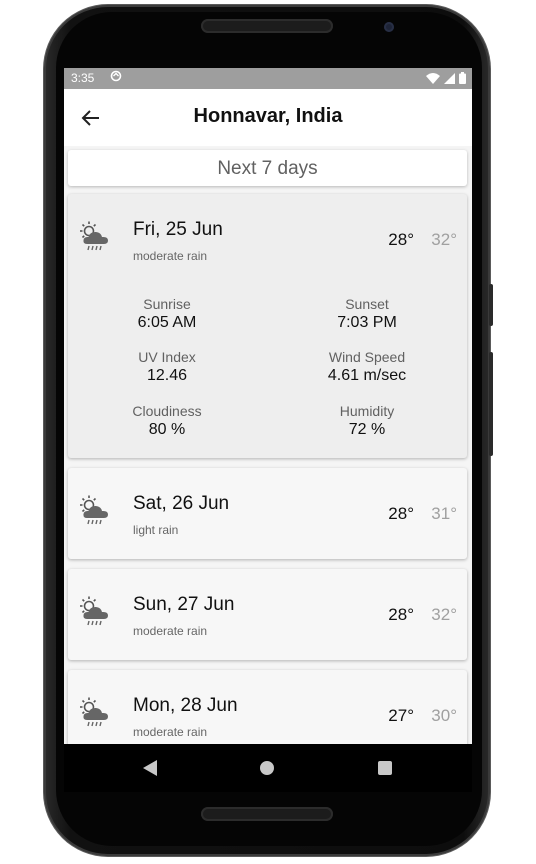 This screenshot has height=864, width=536. I want to click on uv-index-detail: UV Index 12.46, so click(167, 367).